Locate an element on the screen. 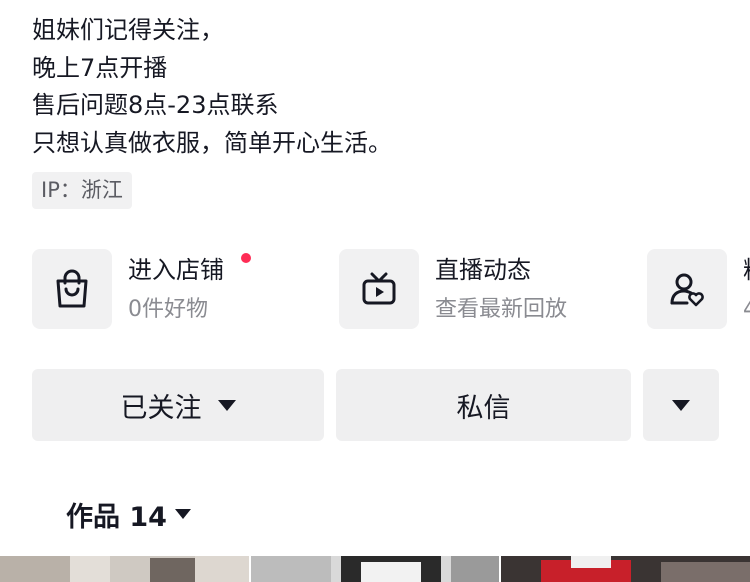 This screenshot has width=750, height=582. shortcut-fans-title: 粉 is located at coordinates (746, 270).